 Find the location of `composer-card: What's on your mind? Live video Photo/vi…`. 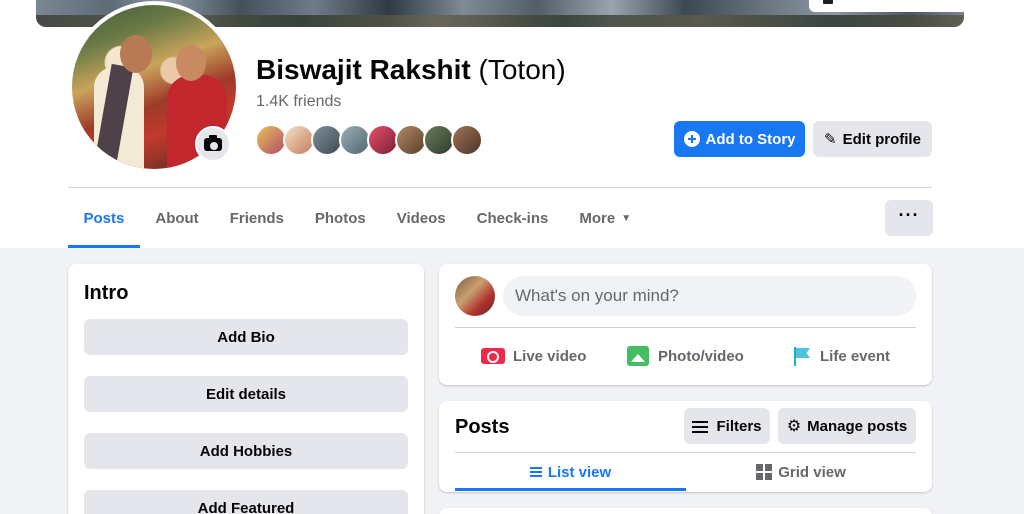

composer-card: What's on your mind? Live video Photo/vi… is located at coordinates (685, 324).